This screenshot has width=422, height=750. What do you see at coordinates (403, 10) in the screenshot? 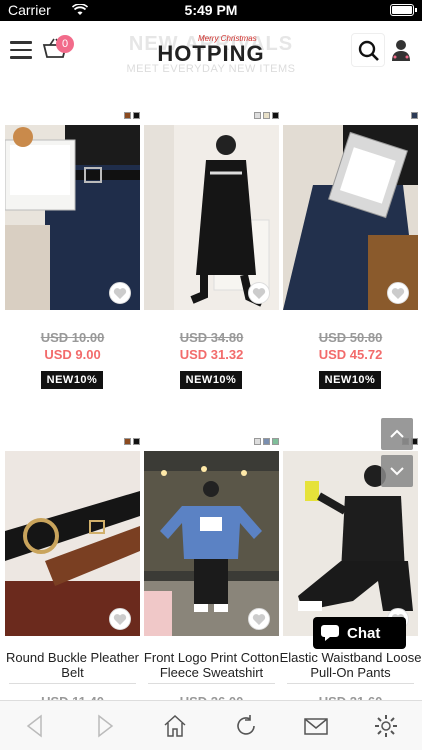
I see `battery-icon` at bounding box center [403, 10].